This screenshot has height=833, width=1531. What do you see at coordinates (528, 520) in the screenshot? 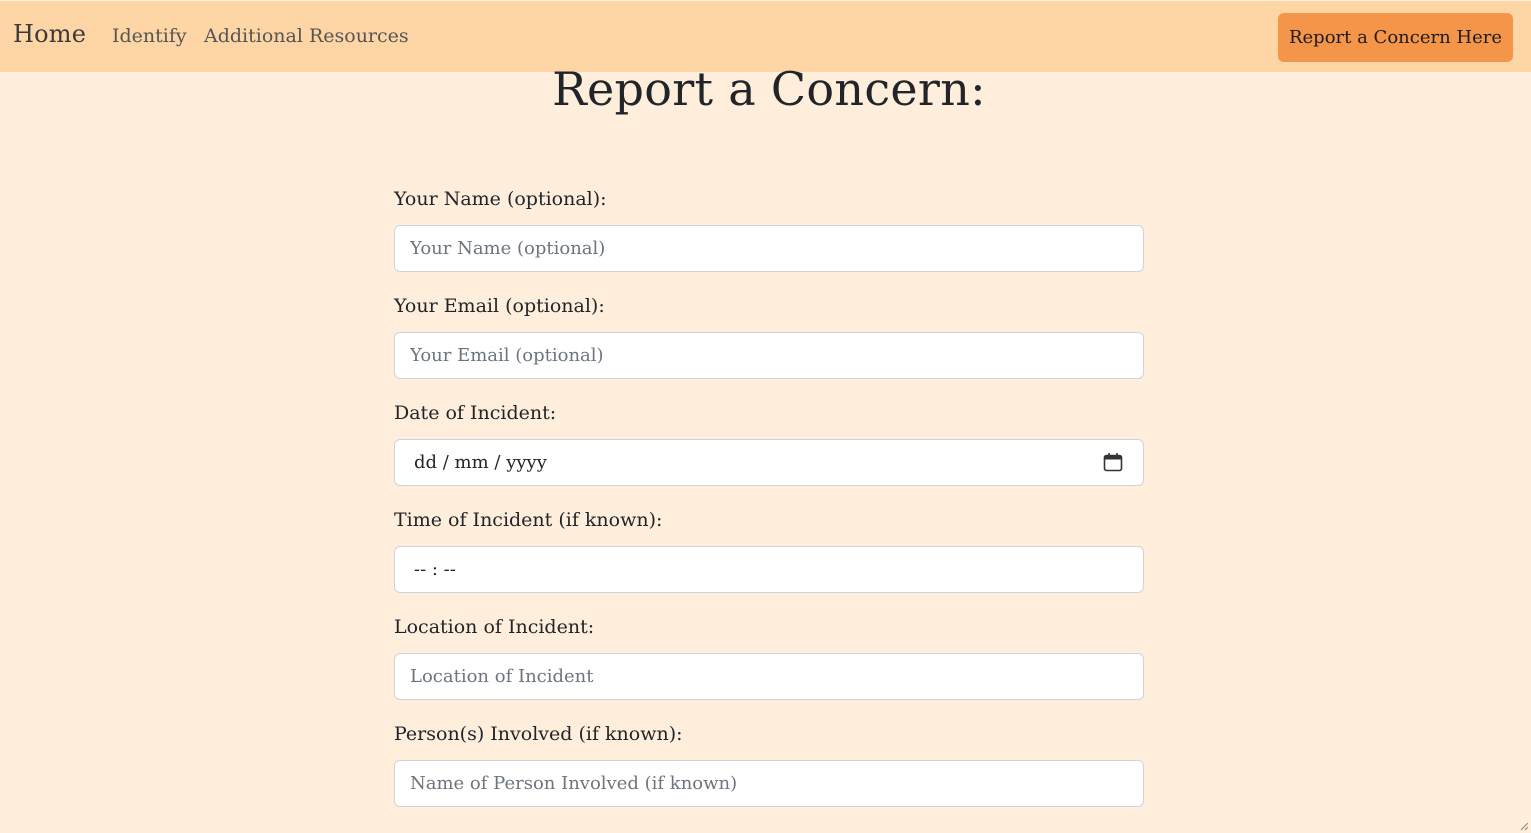
I see `time-label: Time of Incident (if known):` at bounding box center [528, 520].